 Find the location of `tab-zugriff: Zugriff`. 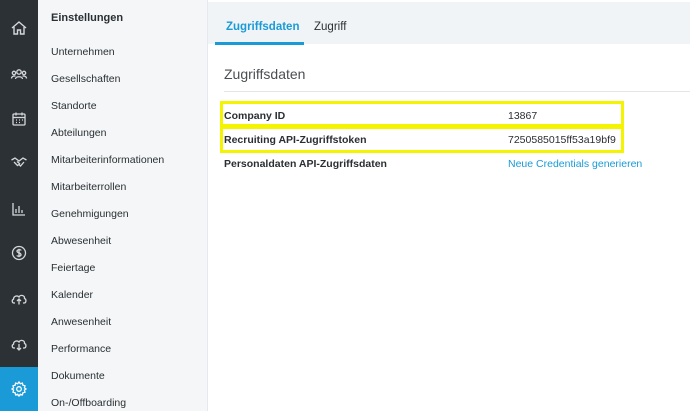

tab-zugriff: Zugriff is located at coordinates (330, 27).